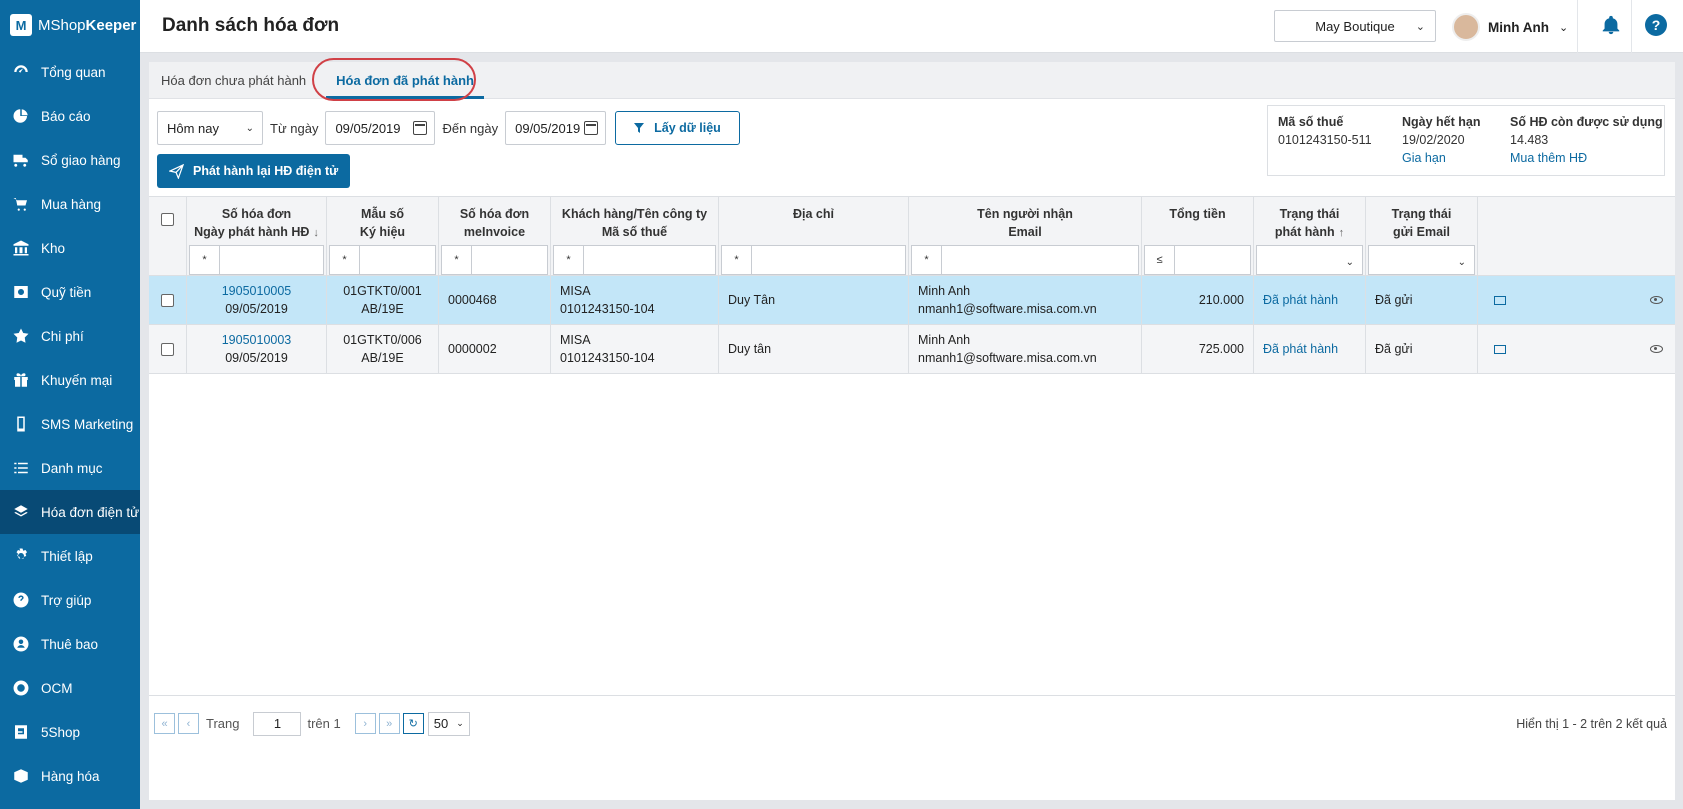 The width and height of the screenshot is (1683, 809). I want to click on user-menu: Minh Anh ⌄, so click(1510, 27).